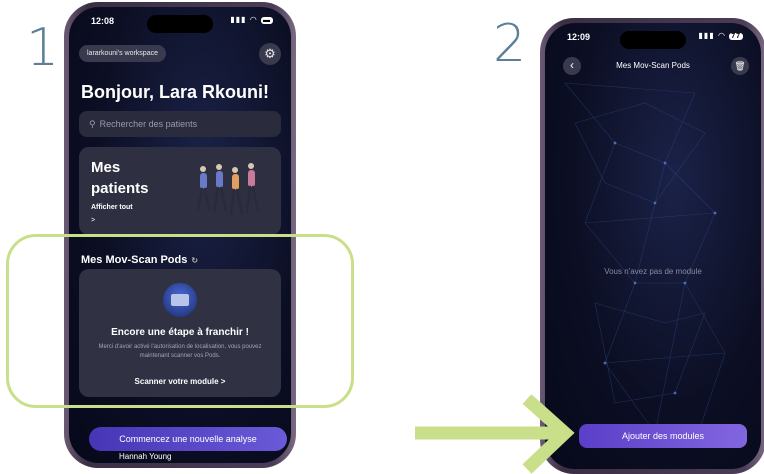 Image resolution: width=764 pixels, height=474 pixels. What do you see at coordinates (510, 44) in the screenshot?
I see `step-number-2: 2` at bounding box center [510, 44].